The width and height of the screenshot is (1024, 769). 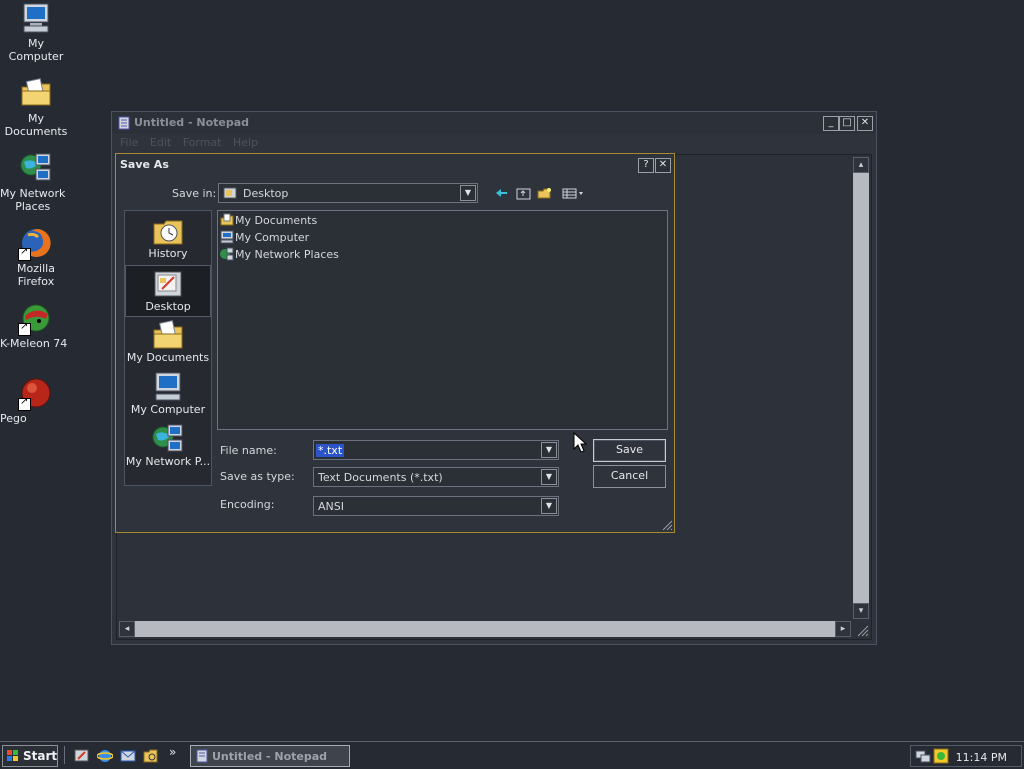 What do you see at coordinates (227, 220) in the screenshot?
I see `my-documents-small-icon` at bounding box center [227, 220].